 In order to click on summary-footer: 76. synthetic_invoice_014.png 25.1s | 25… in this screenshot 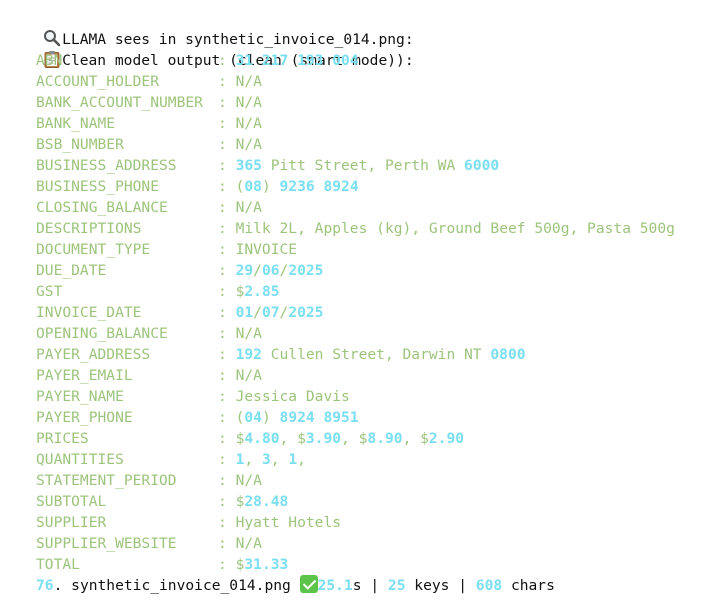, I will do `click(354, 585)`.